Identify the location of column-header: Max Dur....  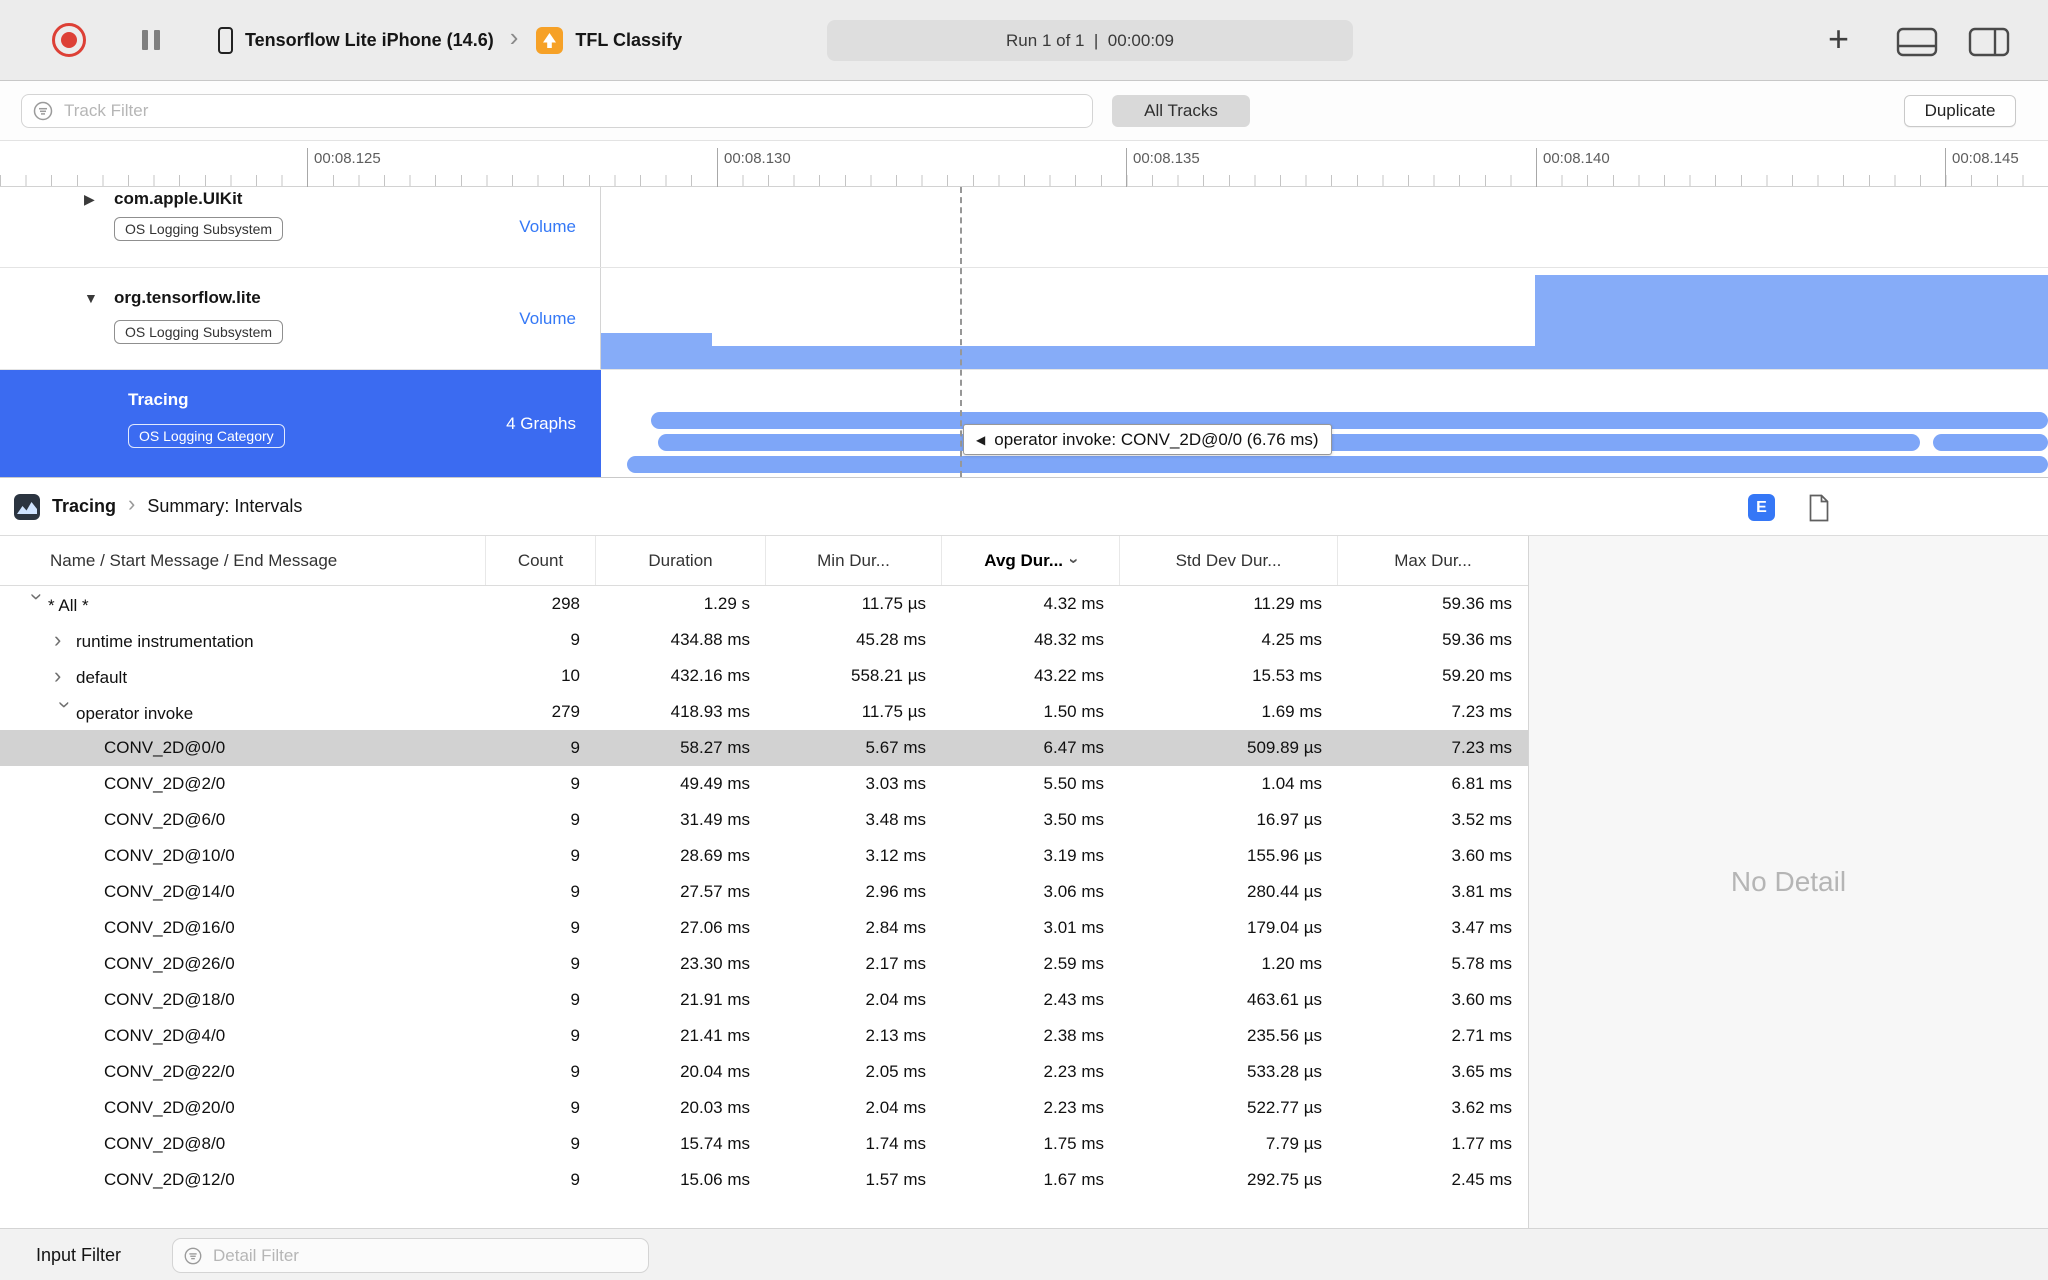
(1433, 560).